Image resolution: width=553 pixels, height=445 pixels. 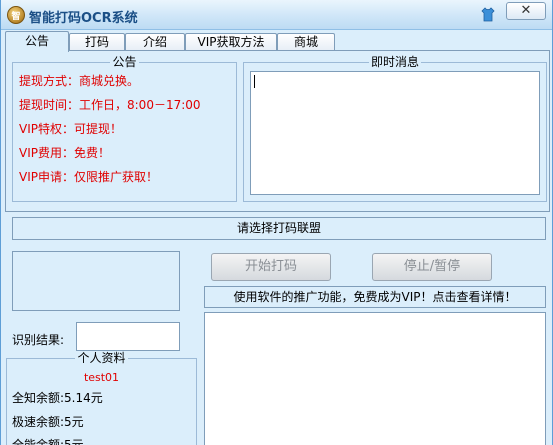 I want to click on close-button: ✕, so click(x=526, y=11).